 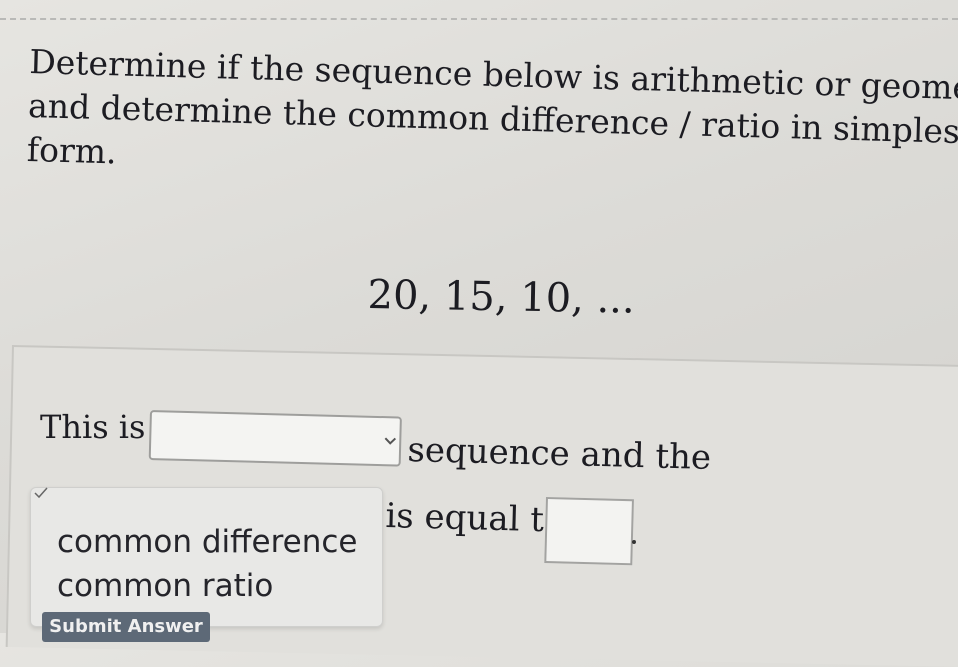 What do you see at coordinates (41, 493) in the screenshot?
I see `check-icon` at bounding box center [41, 493].